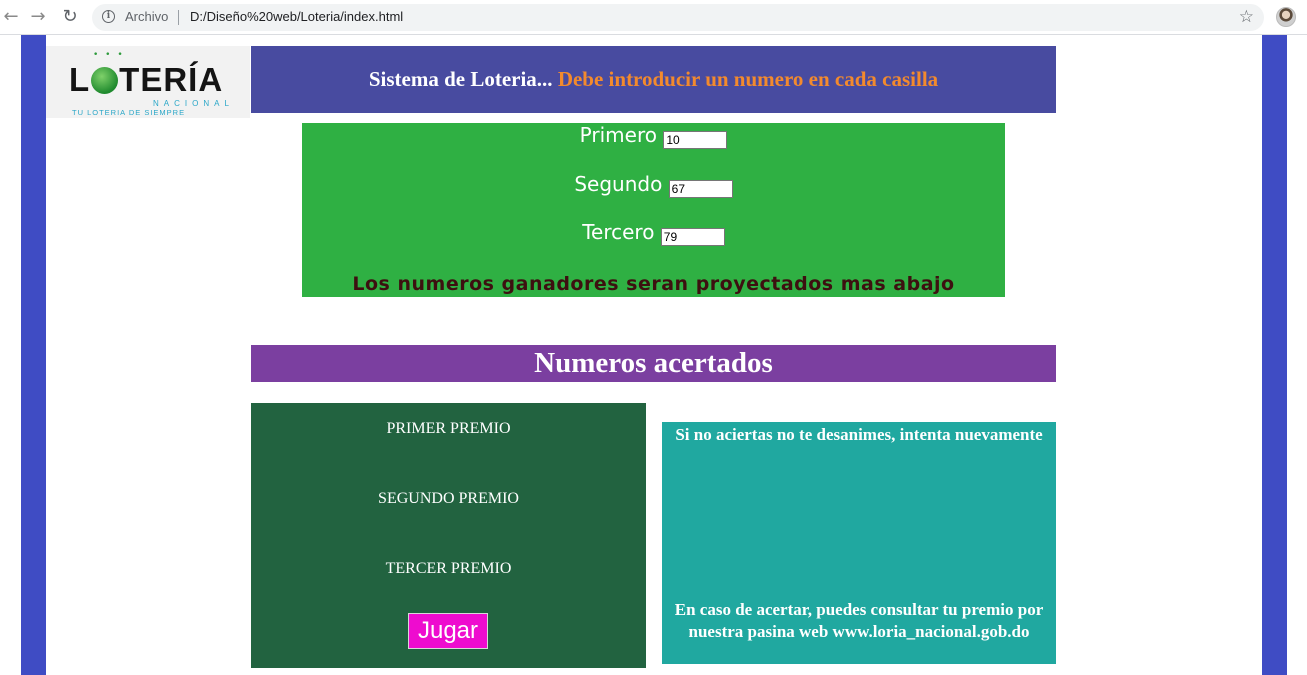 This screenshot has width=1307, height=675. I want to click on right-side-bar, so click(1274, 355).